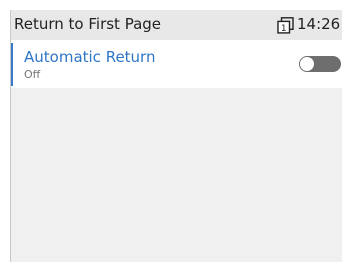  Describe the element at coordinates (176, 25) in the screenshot. I see `header-bar: Return to First Page 1 14:26` at that location.